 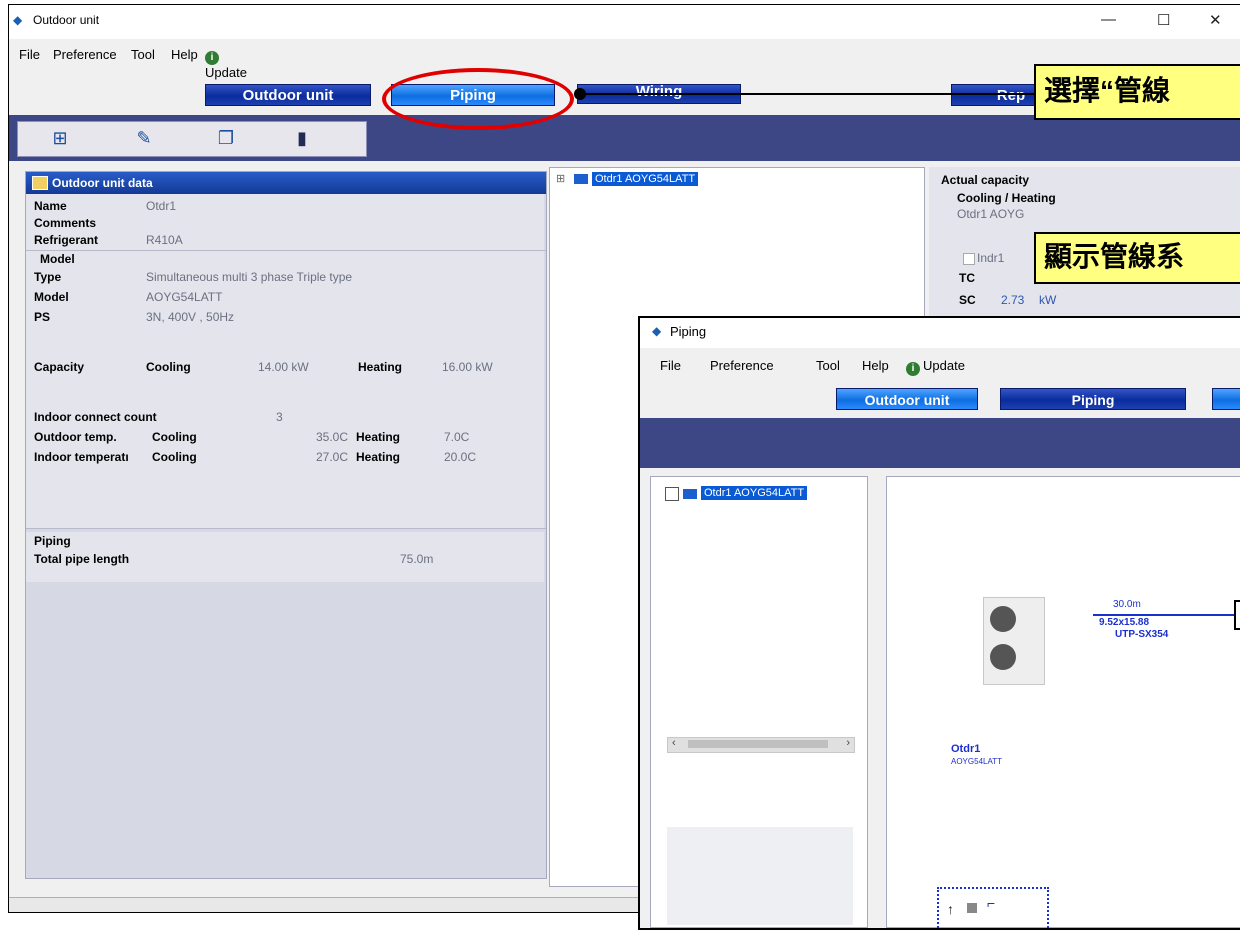 What do you see at coordinates (940, 333) in the screenshot?
I see `piping-title-bar: ◆ Piping` at bounding box center [940, 333].